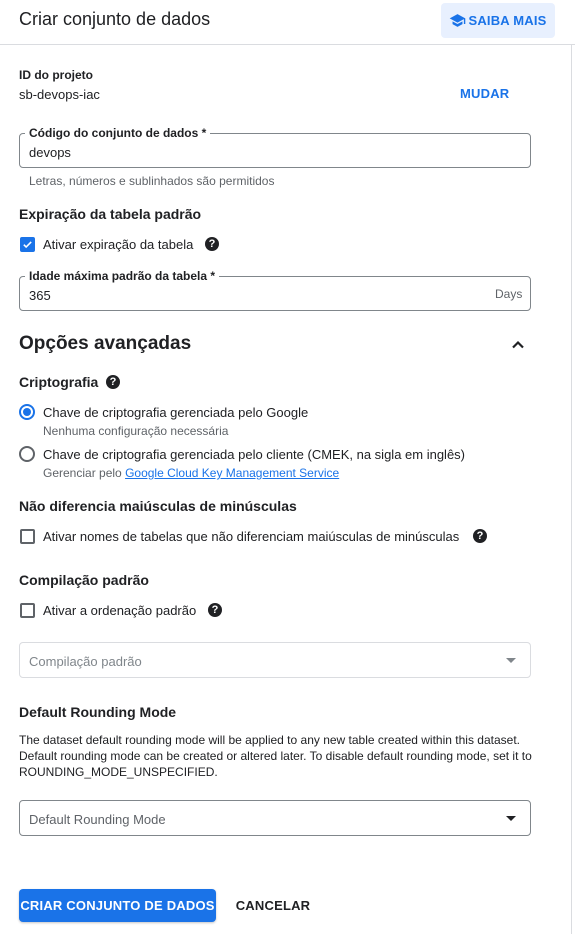 This screenshot has width=575, height=934. What do you see at coordinates (458, 20) in the screenshot?
I see `school-icon` at bounding box center [458, 20].